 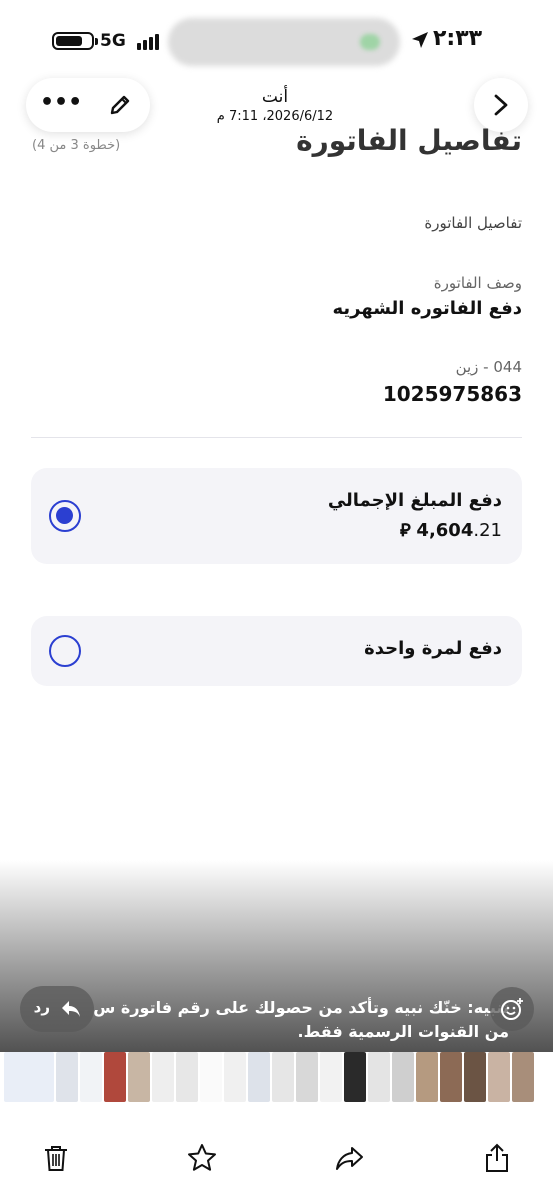 I want to click on radio-unselected, so click(x=65, y=651).